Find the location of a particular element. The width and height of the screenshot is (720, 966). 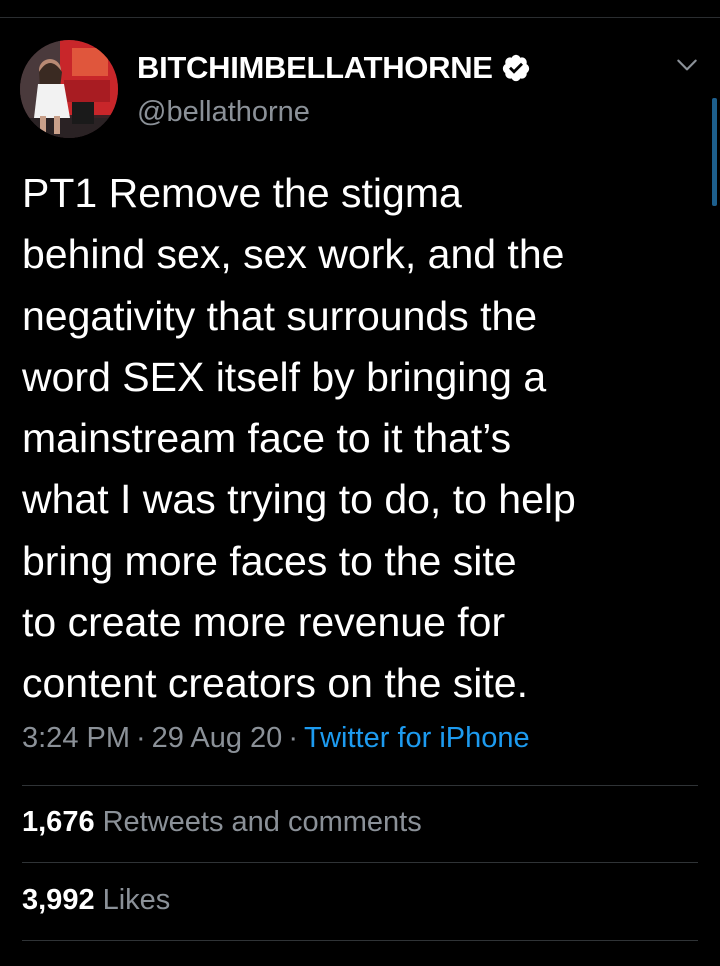

retweets-count: 1,676 is located at coordinates (58, 822).